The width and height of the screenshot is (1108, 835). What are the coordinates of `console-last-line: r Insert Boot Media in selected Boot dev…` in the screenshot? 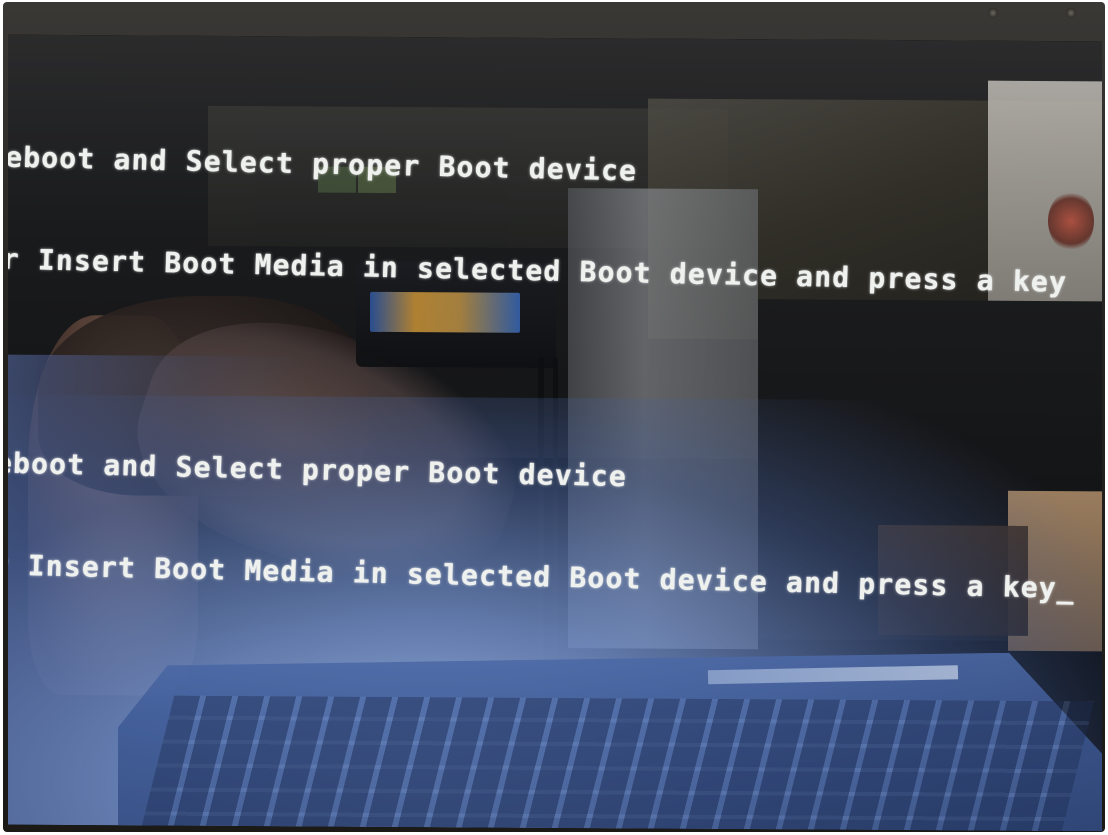 It's located at (547, 577).